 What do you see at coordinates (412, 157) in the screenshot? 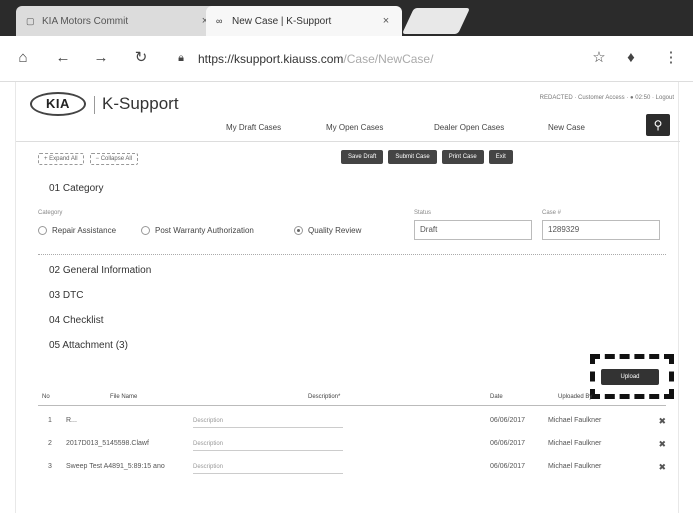
I see `submit-case-button: Submit Case` at bounding box center [412, 157].